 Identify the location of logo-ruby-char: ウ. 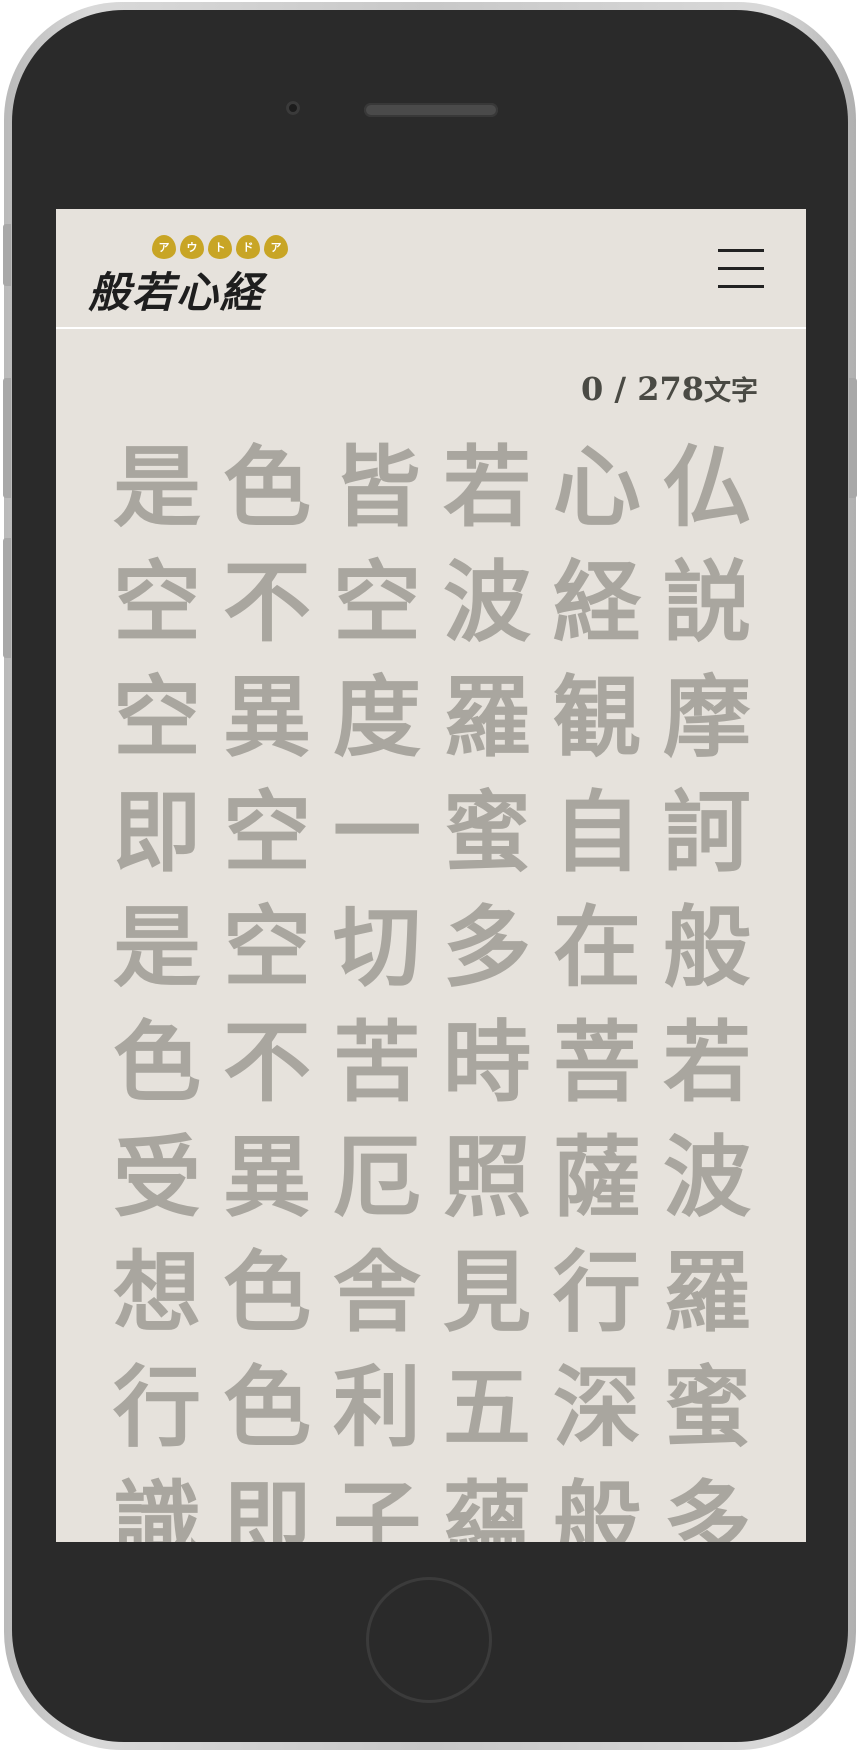
(192, 247).